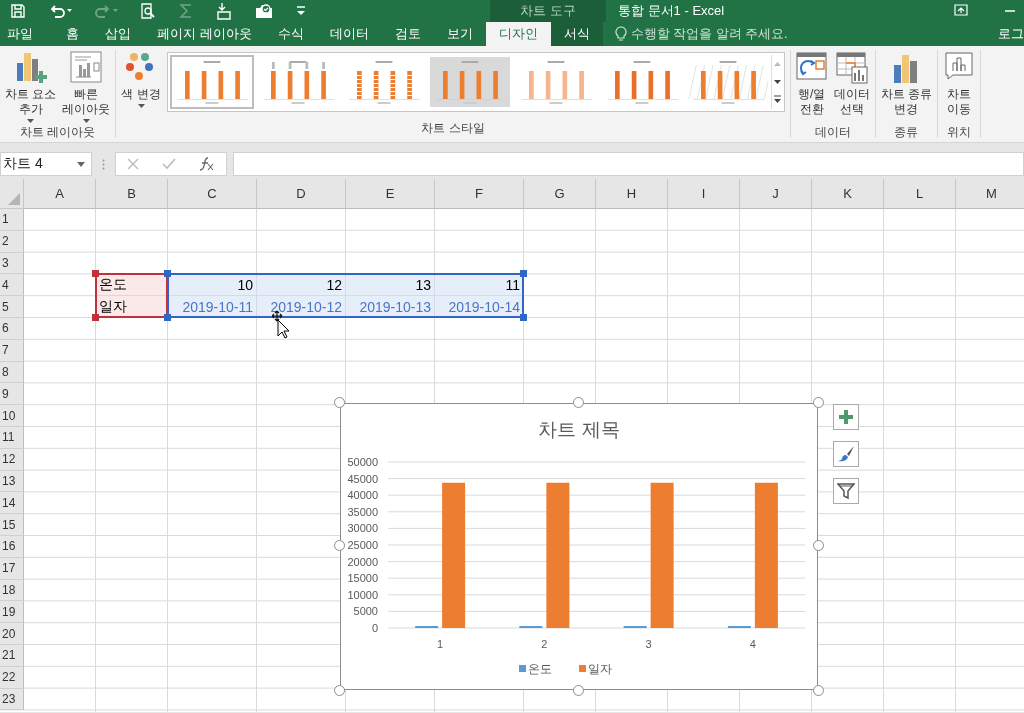 The height and width of the screenshot is (713, 1024). I want to click on ribbon-button: 색 변경, so click(141, 79).